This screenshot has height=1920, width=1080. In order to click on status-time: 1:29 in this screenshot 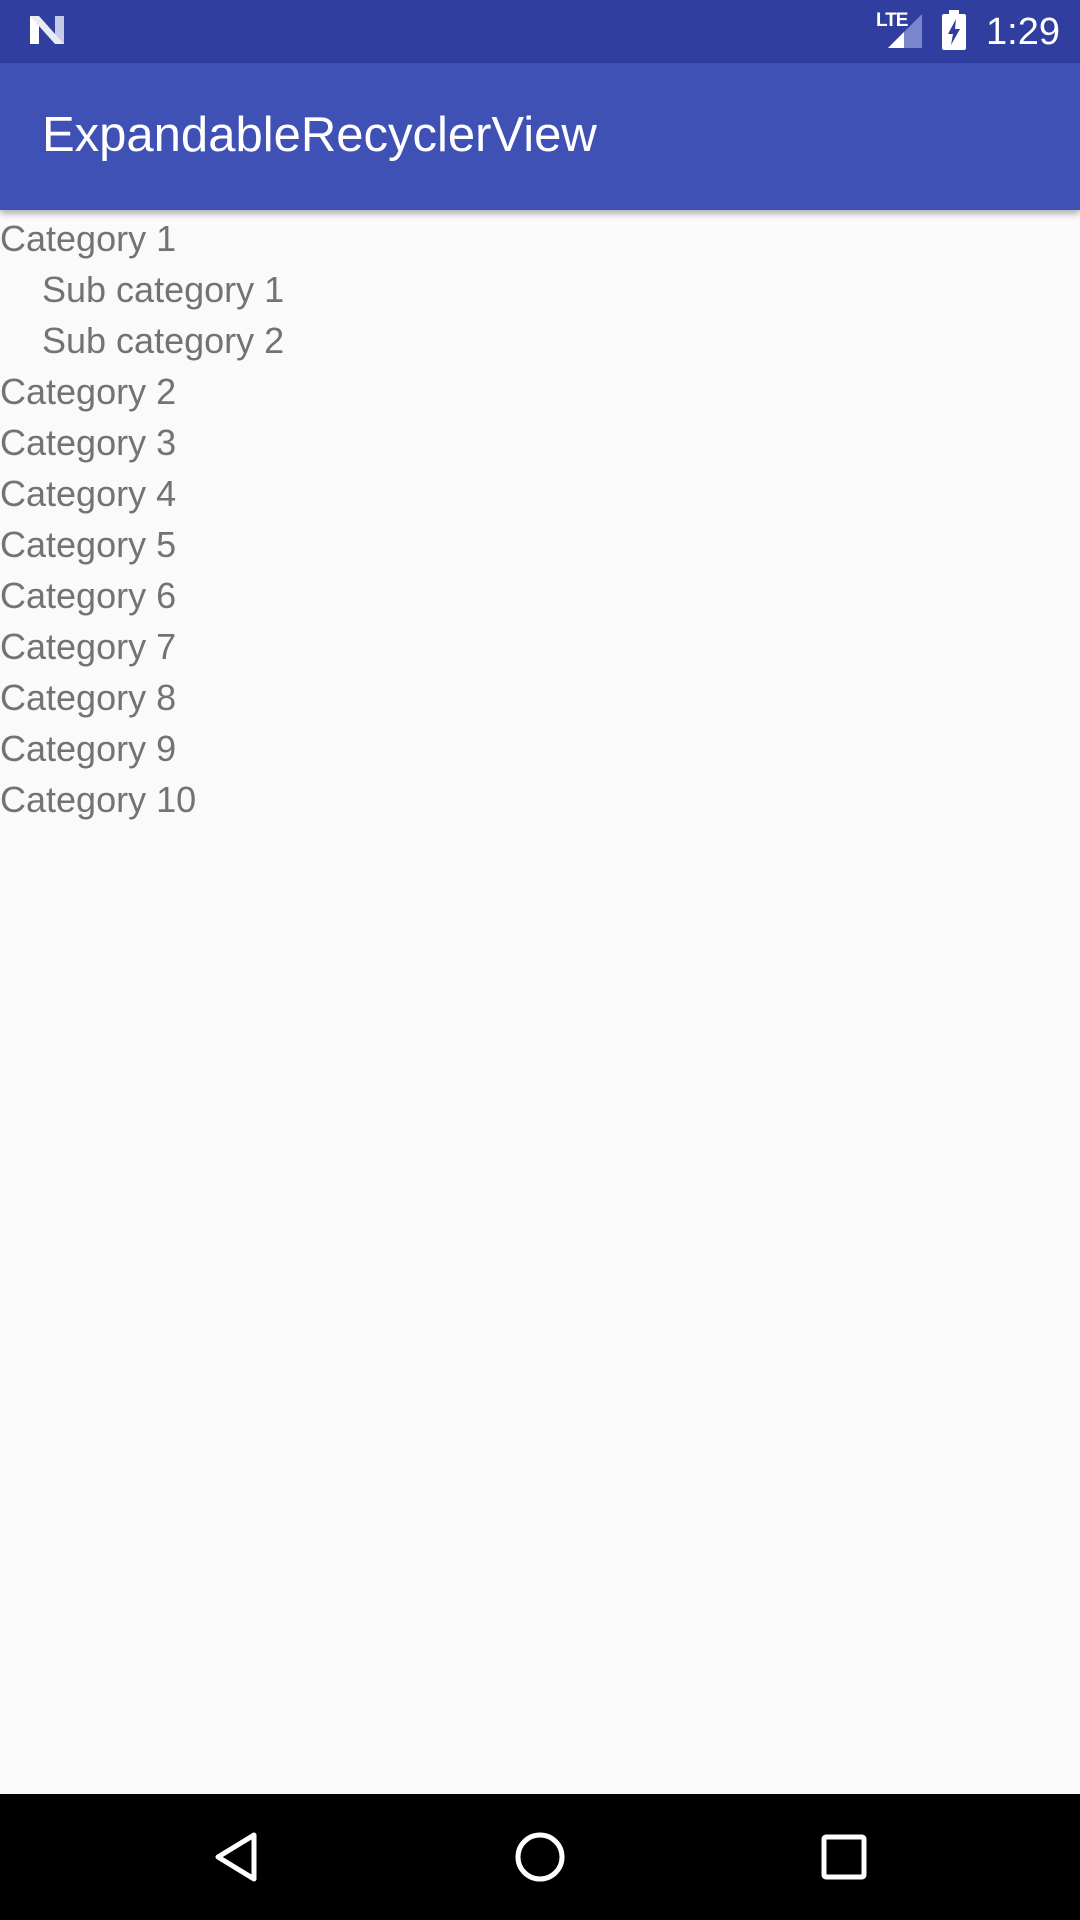, I will do `click(1023, 32)`.